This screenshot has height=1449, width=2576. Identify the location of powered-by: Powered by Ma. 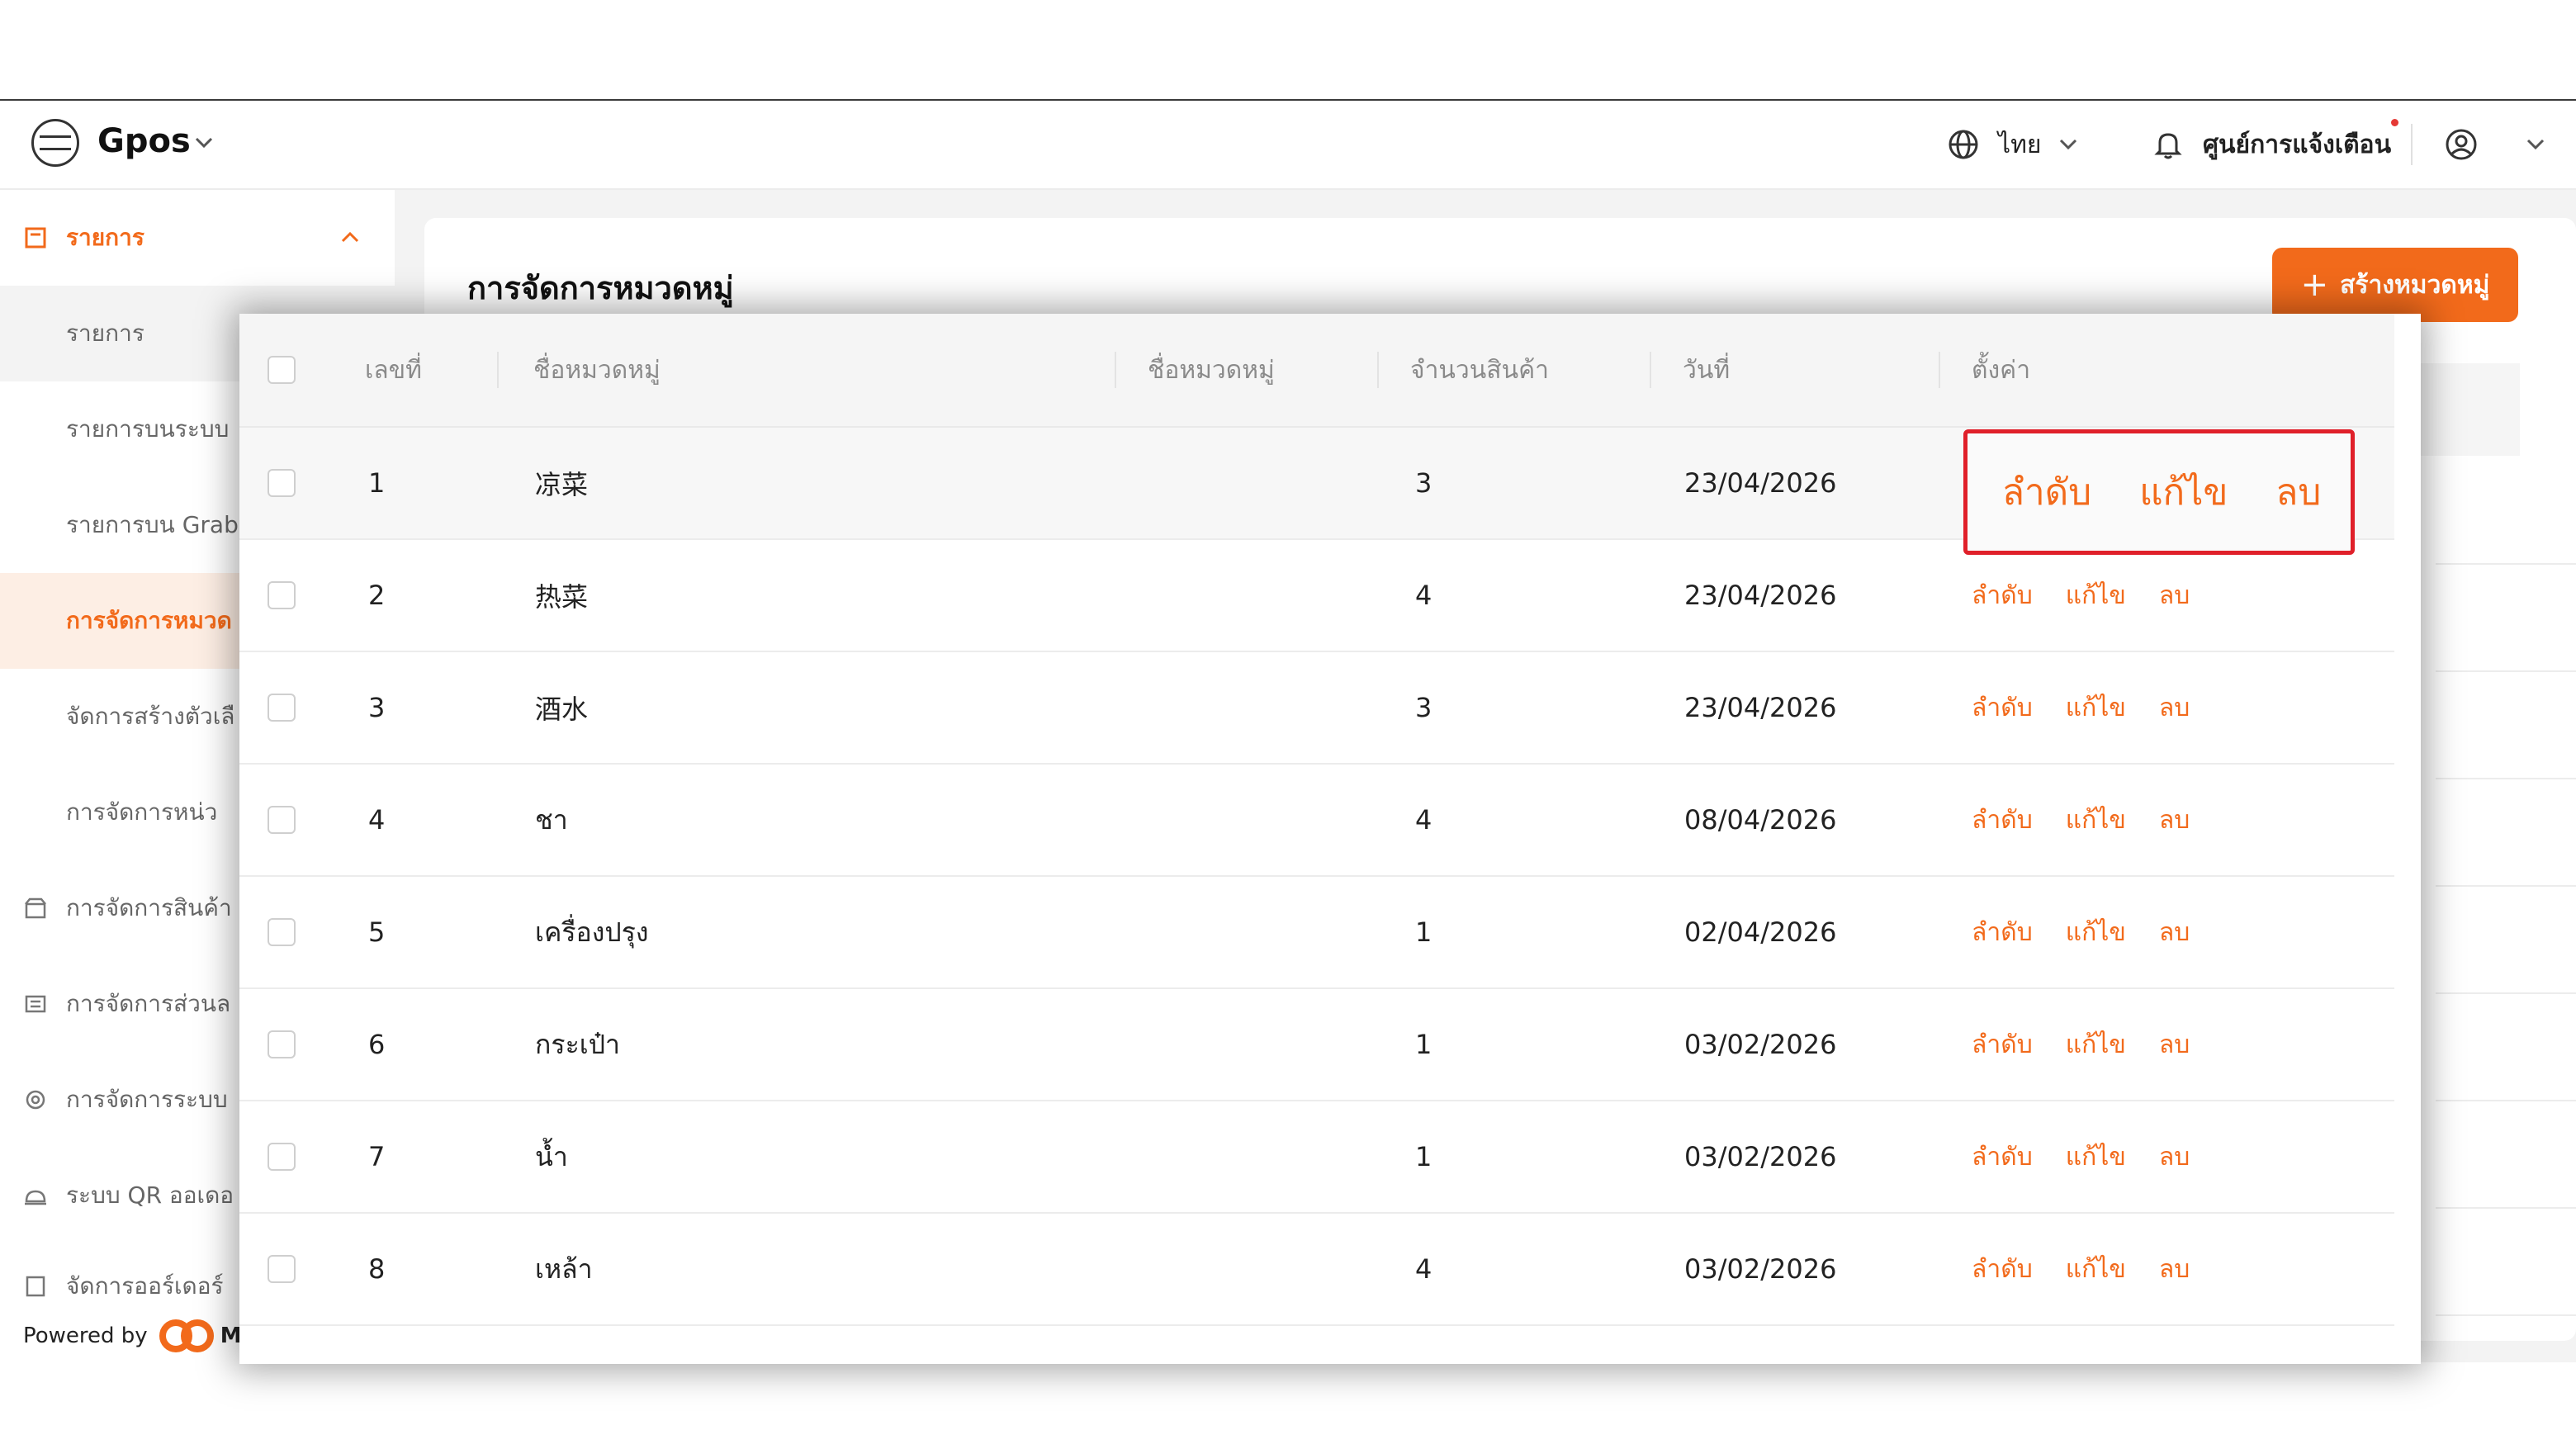
(139, 1336).